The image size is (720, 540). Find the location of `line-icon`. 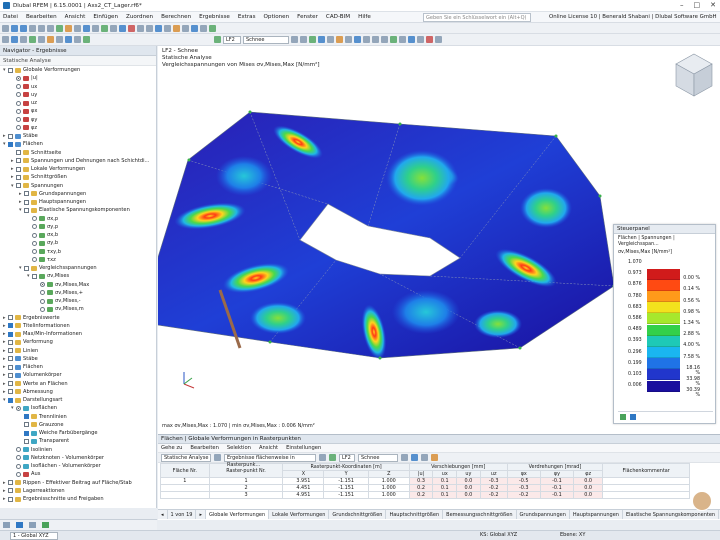

line-icon is located at coordinates (149, 28).